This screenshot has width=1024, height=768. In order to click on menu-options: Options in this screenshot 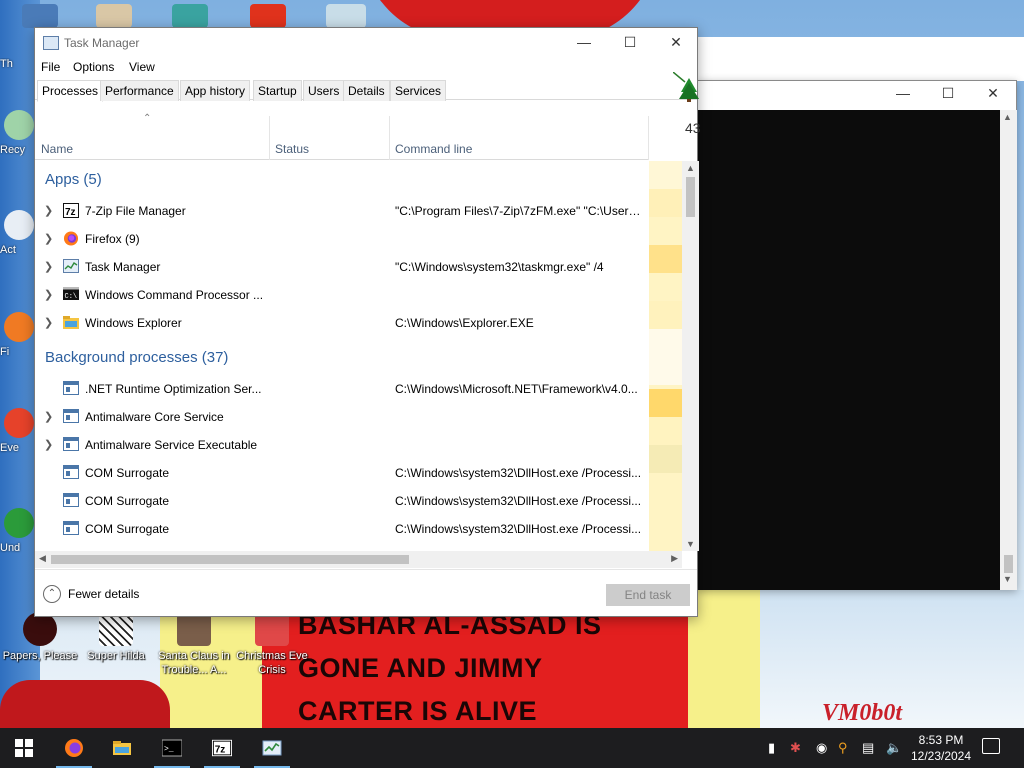, I will do `click(93, 67)`.